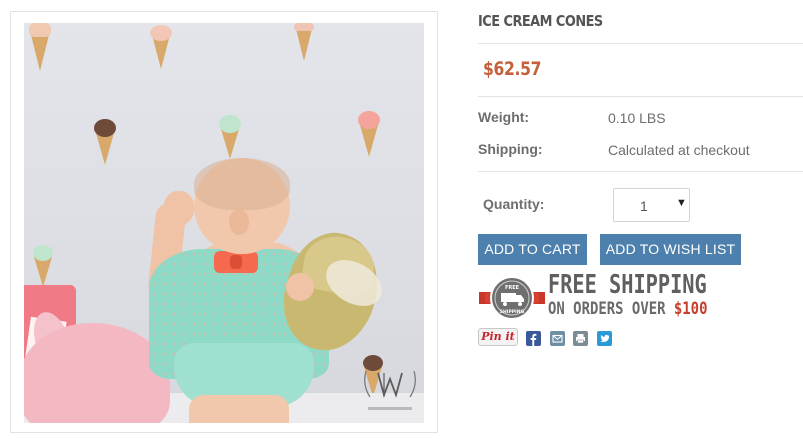  What do you see at coordinates (512, 312) in the screenshot?
I see `badge-text-bottom: SHIPPING` at bounding box center [512, 312].